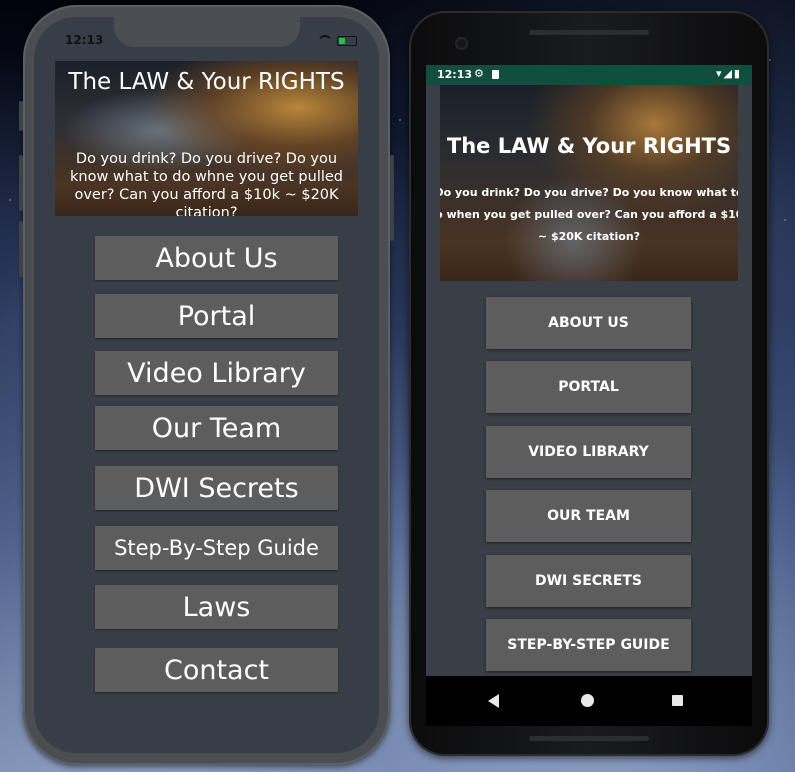 This screenshot has width=795, height=772. Describe the element at coordinates (677, 700) in the screenshot. I see `recents-icon` at that location.